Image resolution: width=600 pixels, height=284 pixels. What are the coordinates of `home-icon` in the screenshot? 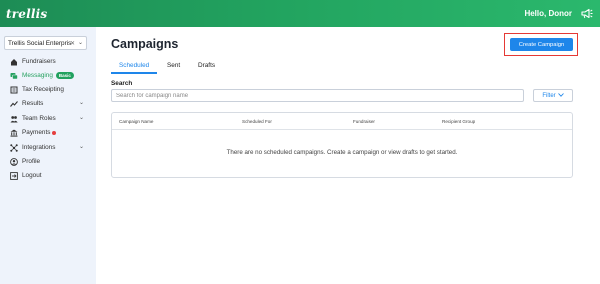 It's located at (14, 62).